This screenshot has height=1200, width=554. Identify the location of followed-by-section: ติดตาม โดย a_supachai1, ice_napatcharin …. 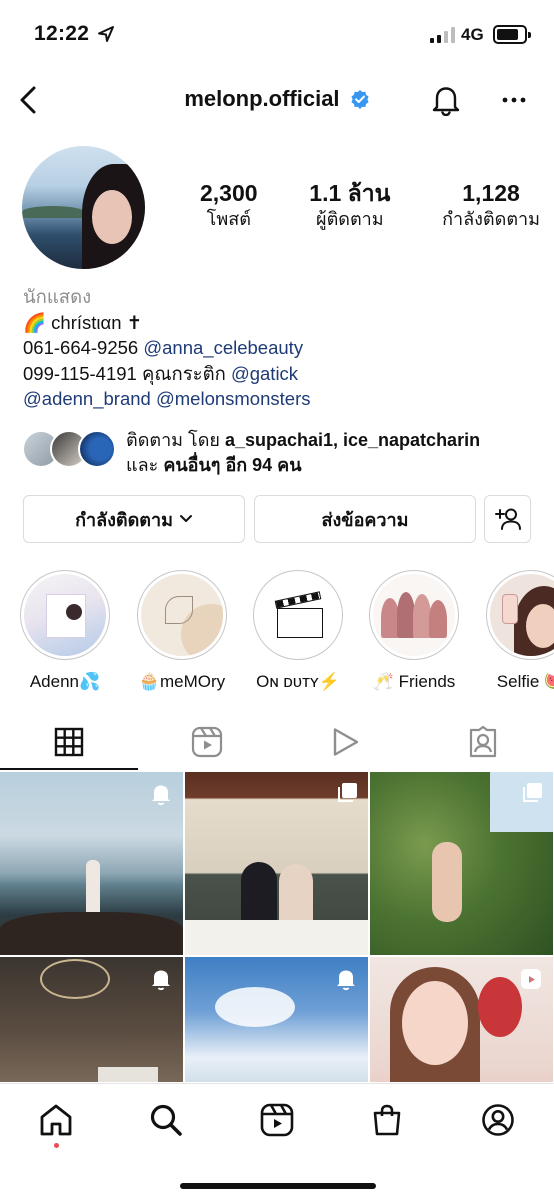
(282, 453).